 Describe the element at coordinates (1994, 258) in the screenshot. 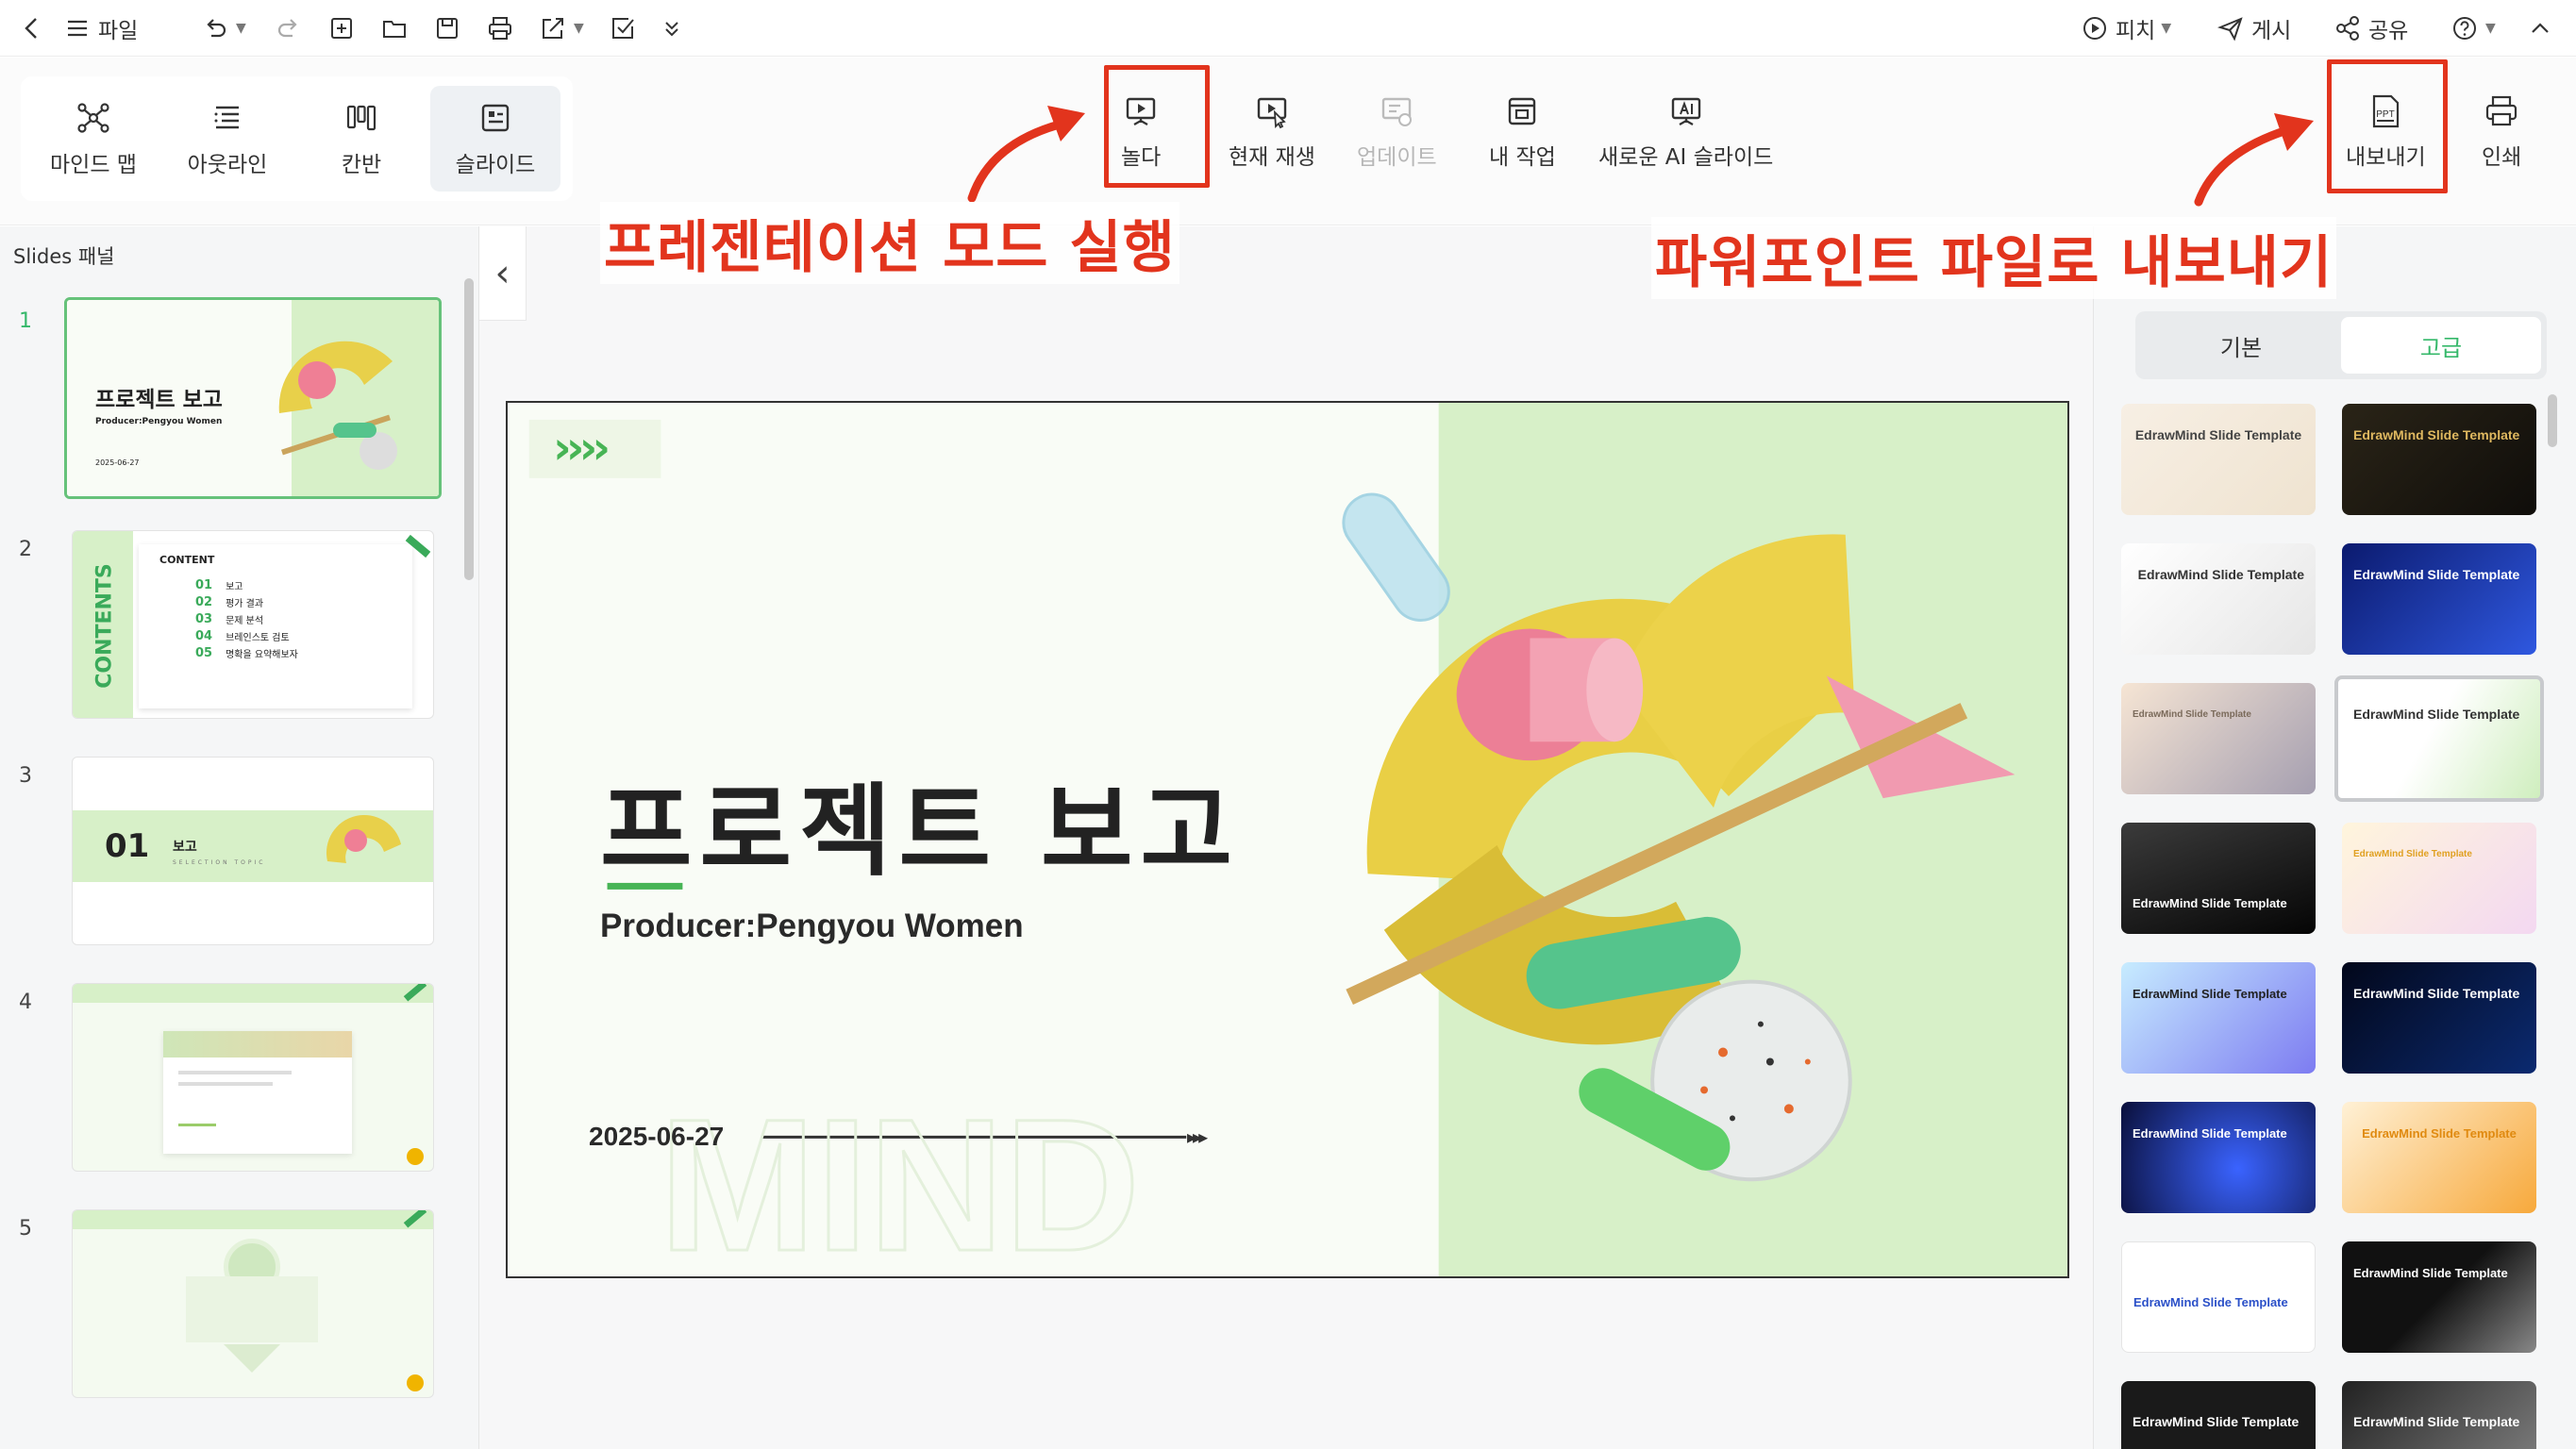

I see `annotation-export-ppt: 파워포인트 파일로 내보내기` at that location.